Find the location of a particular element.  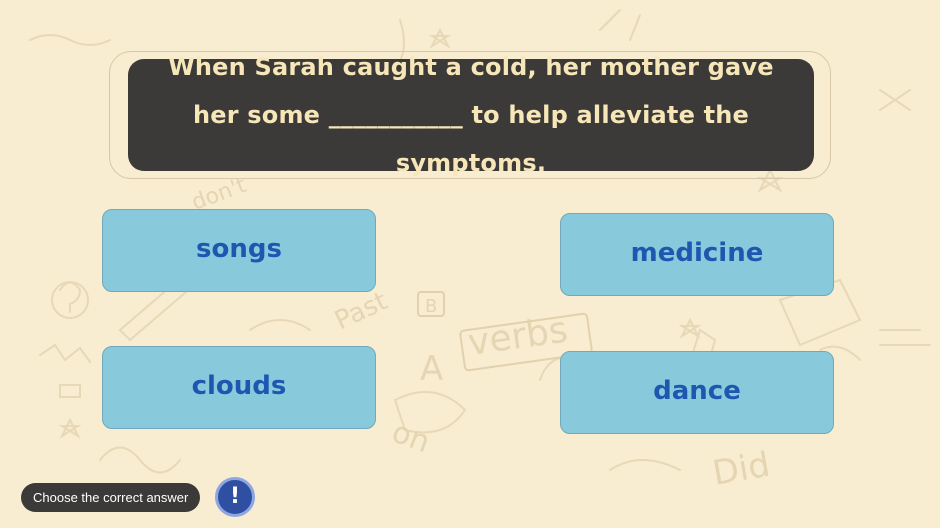

doodle-letter-a: A is located at coordinates (431, 369).